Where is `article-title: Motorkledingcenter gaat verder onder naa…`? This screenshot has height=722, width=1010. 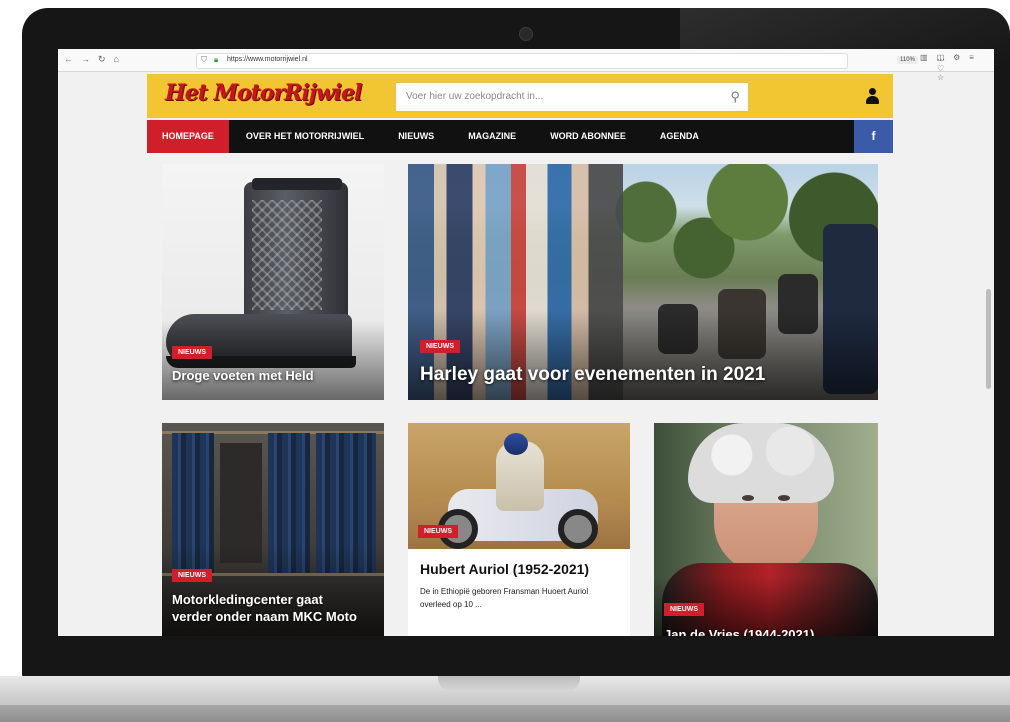
article-title: Motorkledingcenter gaat verder onder naa… is located at coordinates (267, 608).